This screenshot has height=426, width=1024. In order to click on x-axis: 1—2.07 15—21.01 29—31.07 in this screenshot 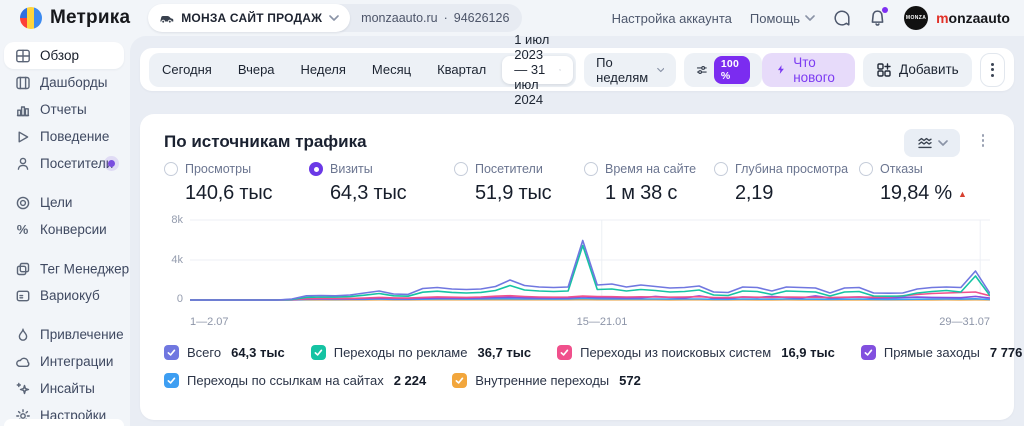, I will do `click(590, 324)`.